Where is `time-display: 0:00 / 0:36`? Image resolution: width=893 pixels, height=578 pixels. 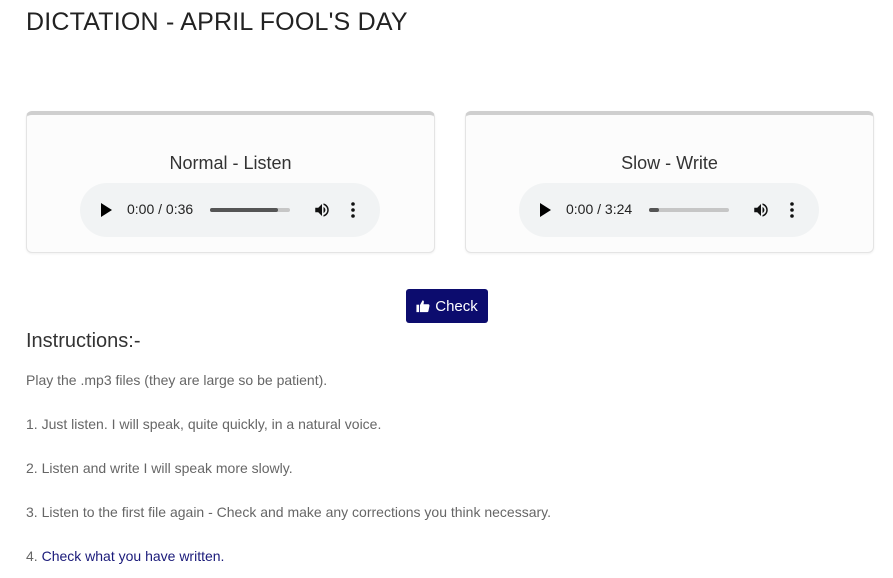 time-display: 0:00 / 0:36 is located at coordinates (160, 209).